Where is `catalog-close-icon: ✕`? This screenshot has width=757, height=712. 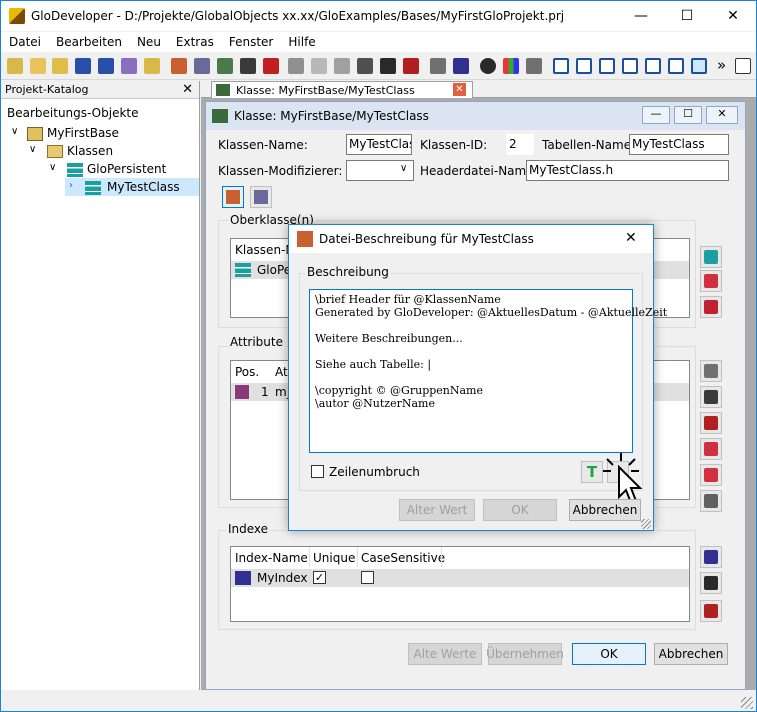 catalog-close-icon: ✕ is located at coordinates (187, 90).